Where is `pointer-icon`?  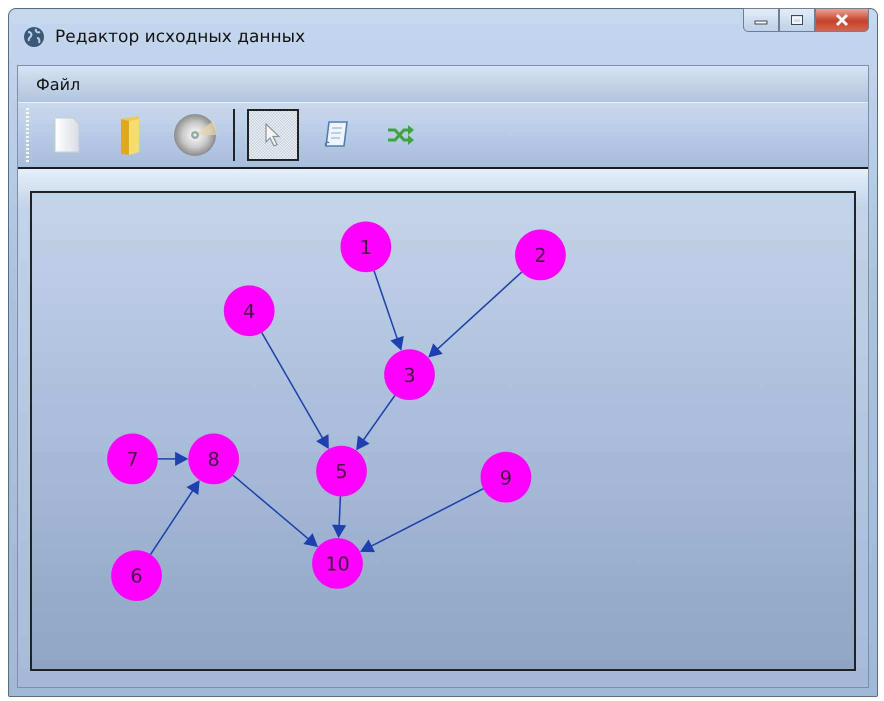
pointer-icon is located at coordinates (273, 135).